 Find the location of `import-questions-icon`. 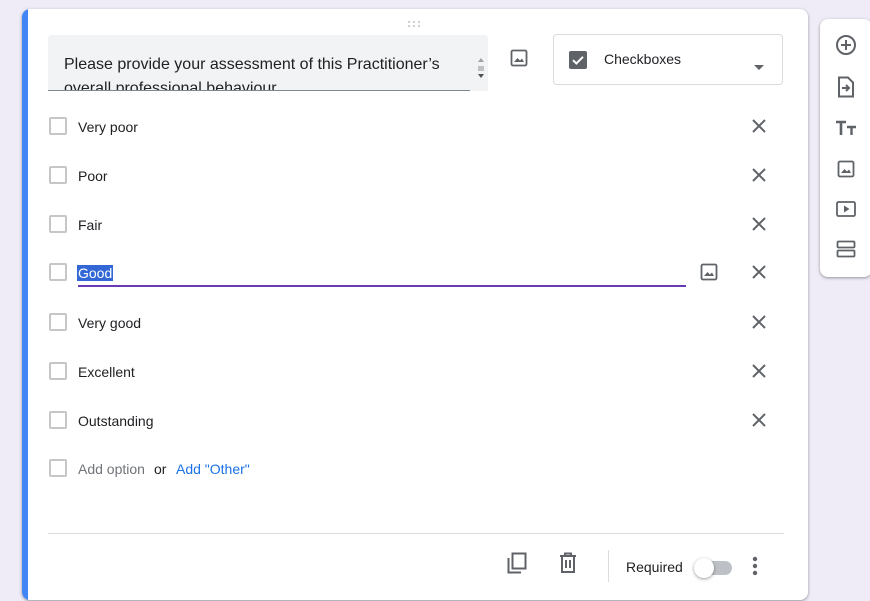

import-questions-icon is located at coordinates (846, 87).